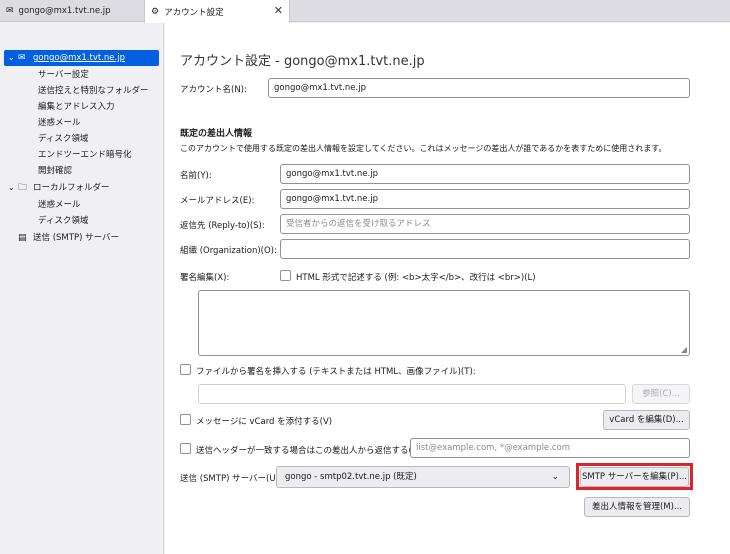 The image size is (730, 554). I want to click on sidebar-item-return-receipts: 開封確認, so click(55, 171).